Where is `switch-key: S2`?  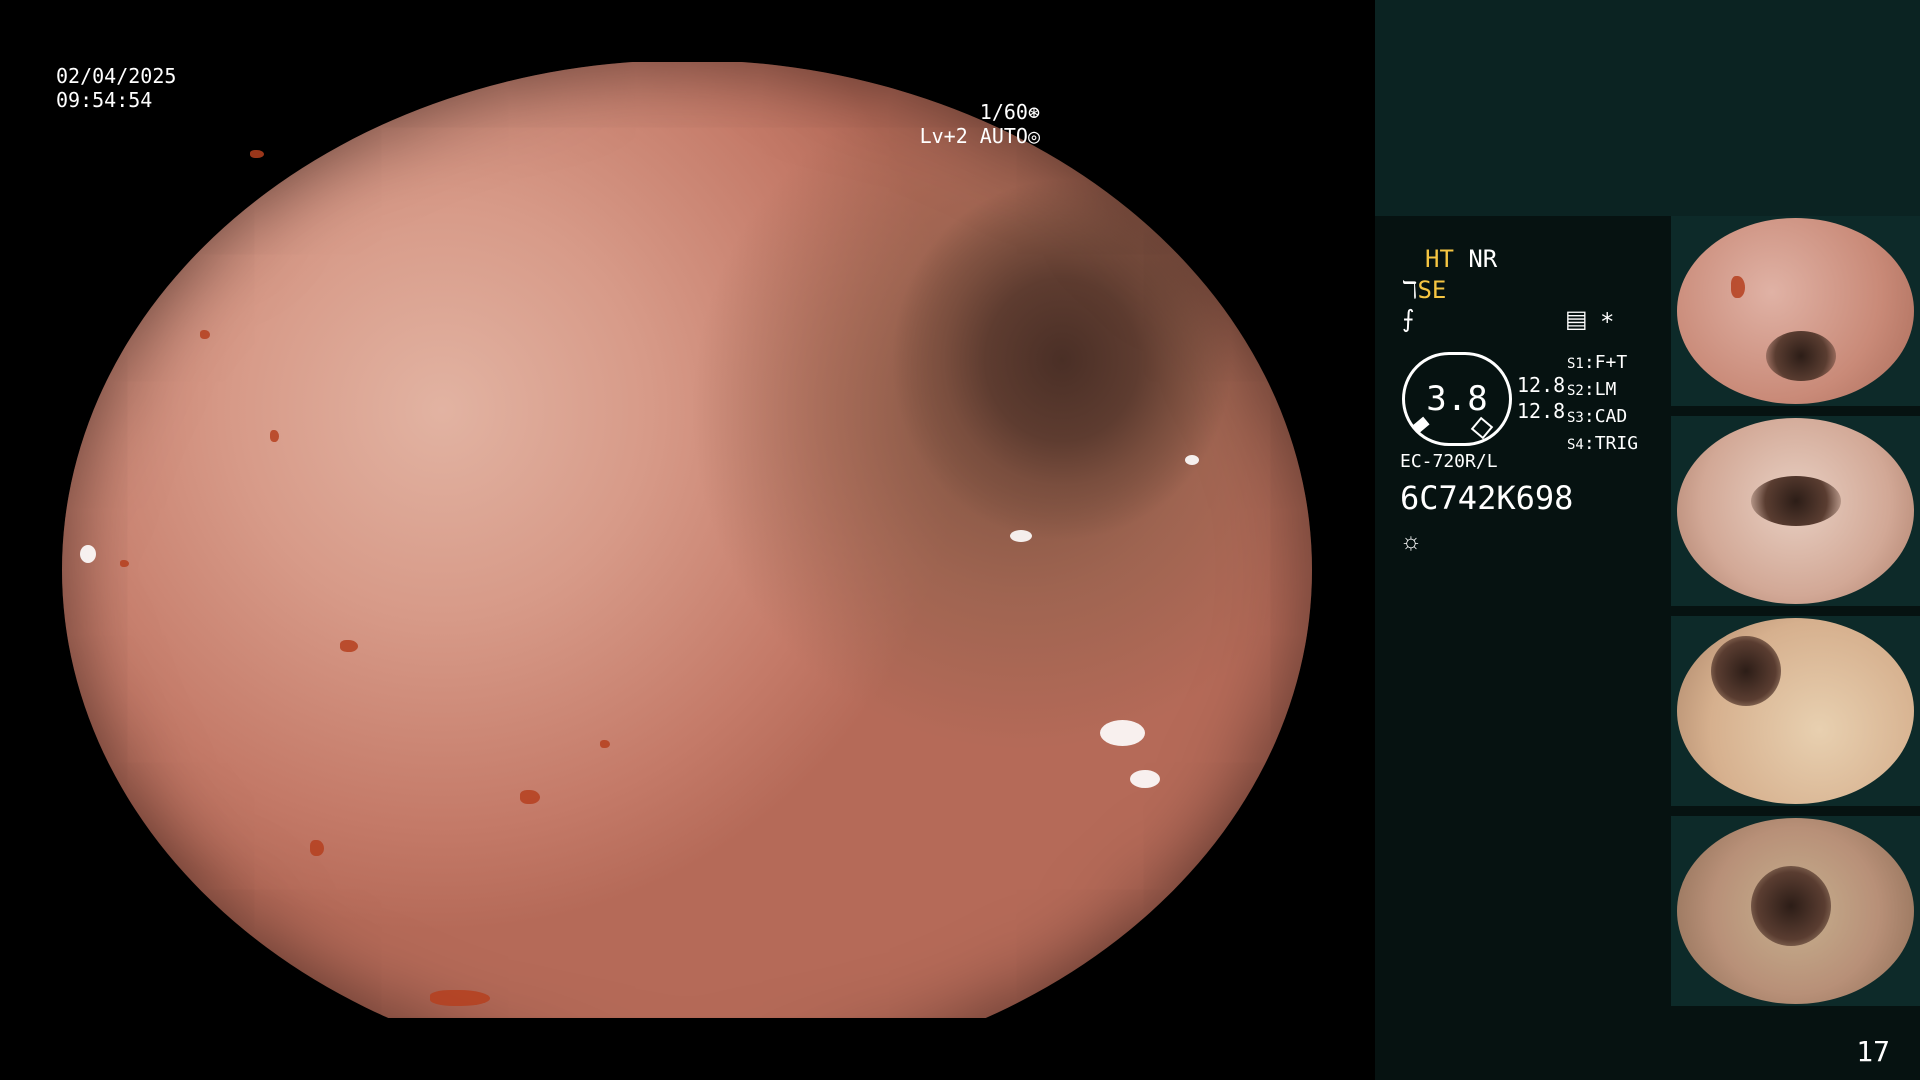
switch-key: S2 is located at coordinates (1575, 391).